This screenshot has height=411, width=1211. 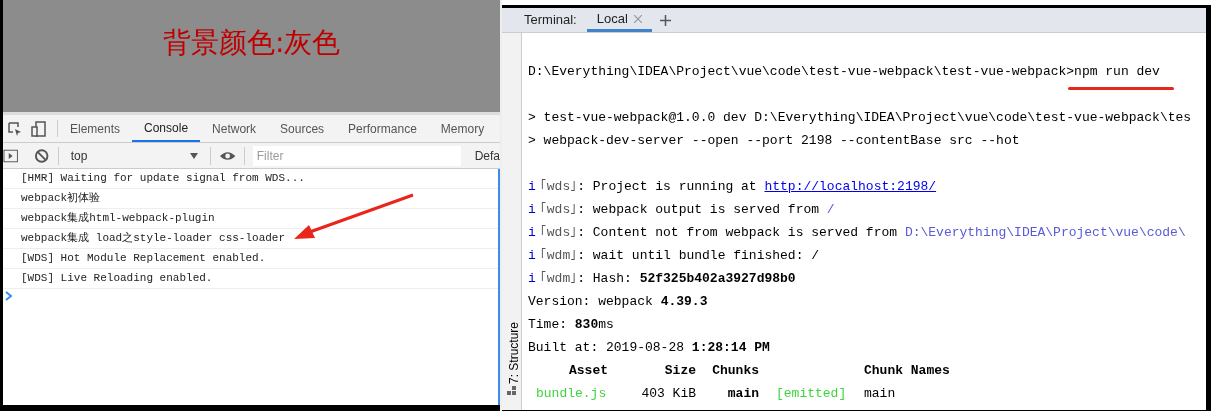 What do you see at coordinates (252, 43) in the screenshot?
I see `page-heading: 背景颜色:灰色` at bounding box center [252, 43].